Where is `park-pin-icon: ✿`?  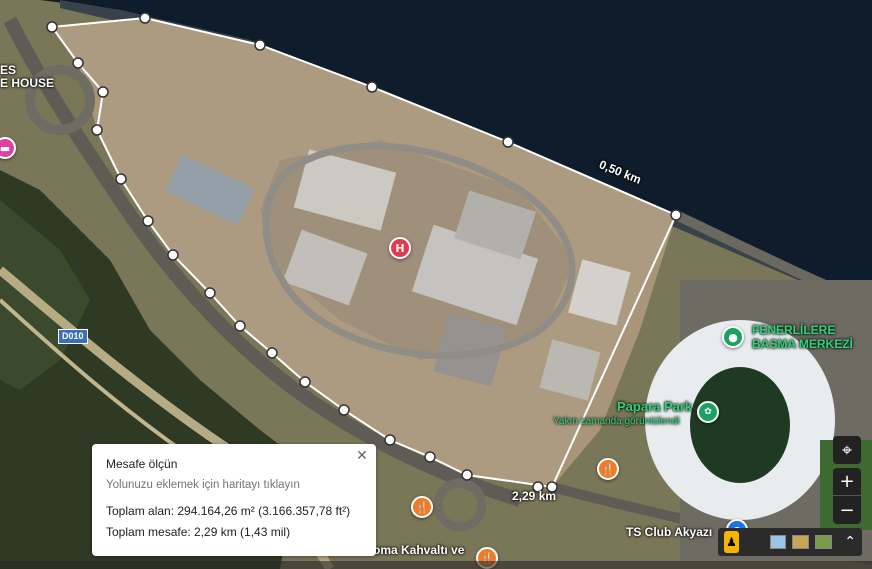 park-pin-icon: ✿ is located at coordinates (708, 412).